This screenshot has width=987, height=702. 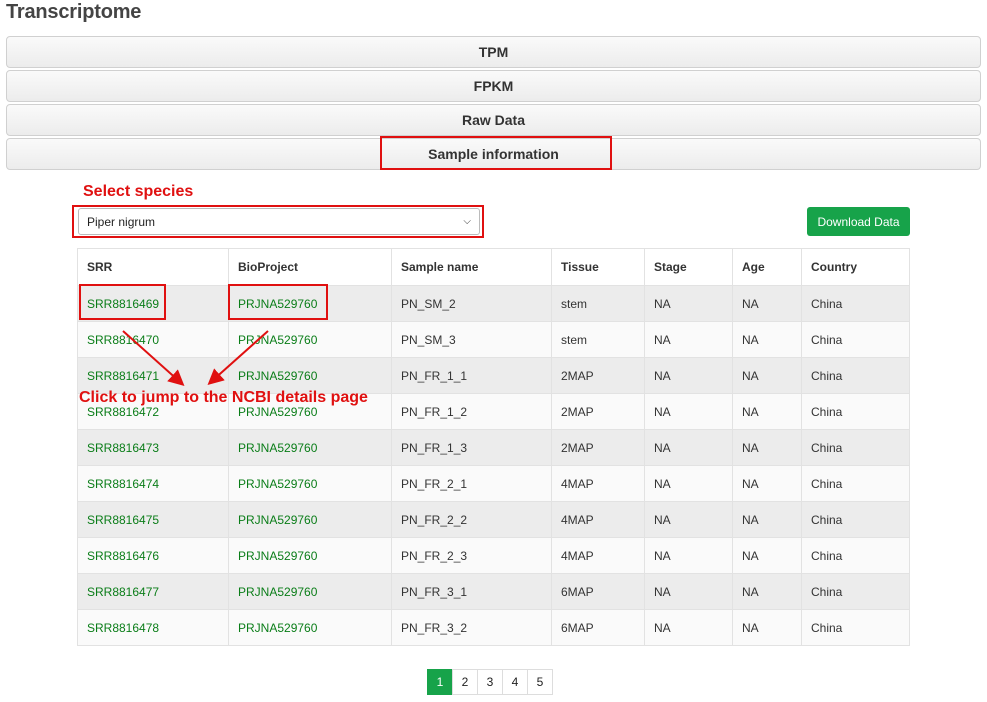 I want to click on tab-fpkm: FPKM, so click(x=493, y=86).